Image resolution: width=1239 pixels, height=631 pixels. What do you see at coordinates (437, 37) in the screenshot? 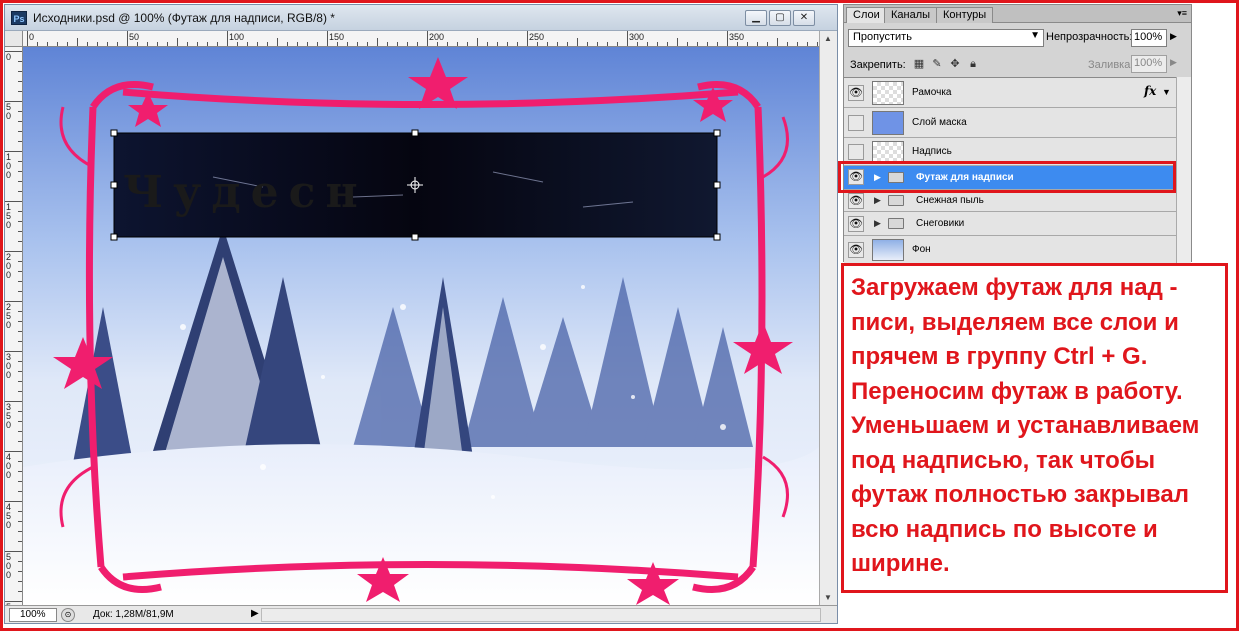
I see `ruler-label: 200` at bounding box center [437, 37].